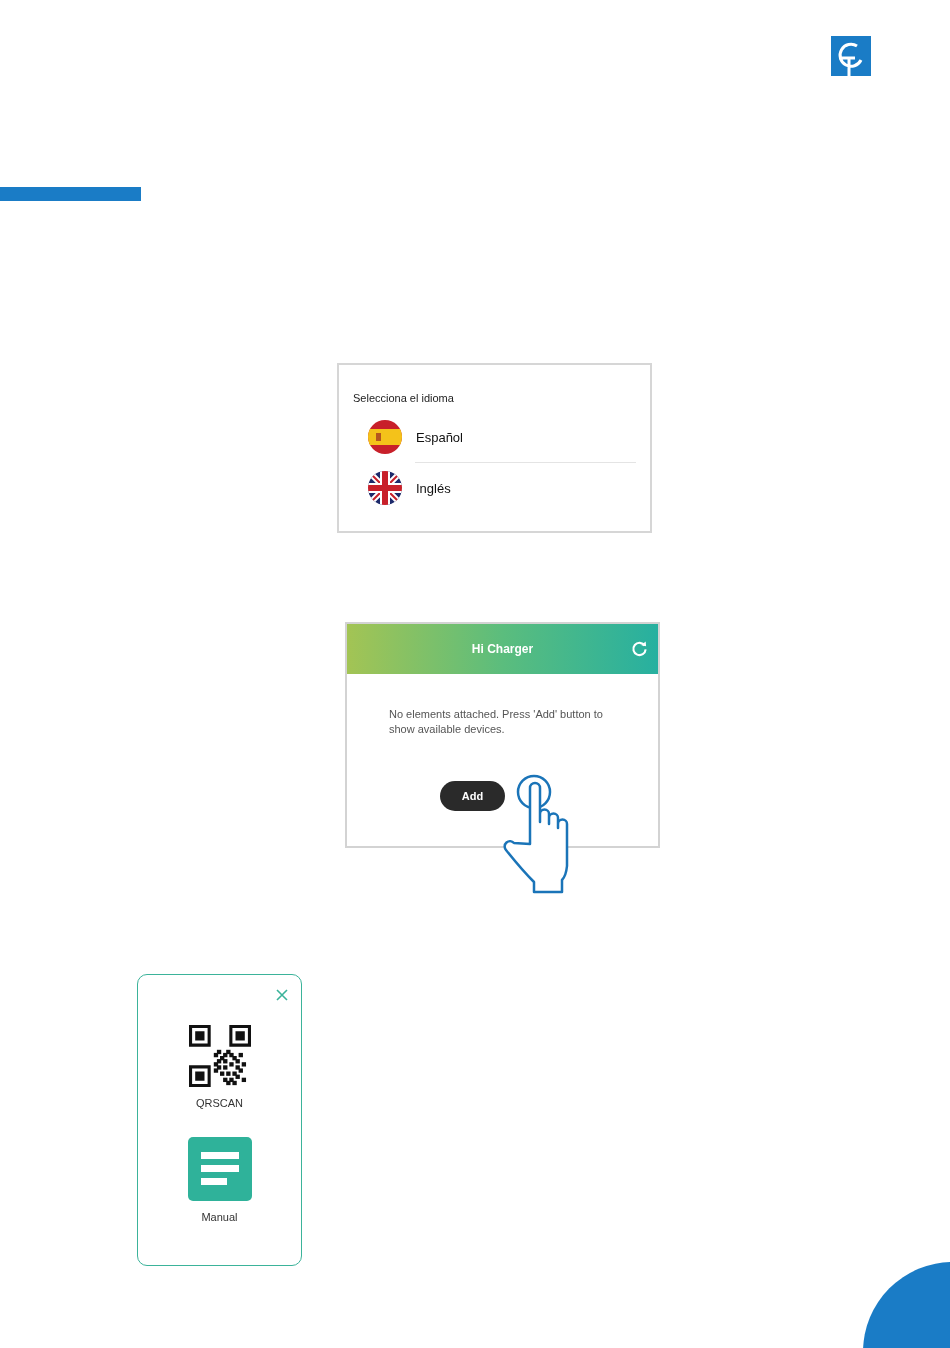 The width and height of the screenshot is (950, 1348). I want to click on add-button: Add, so click(472, 796).